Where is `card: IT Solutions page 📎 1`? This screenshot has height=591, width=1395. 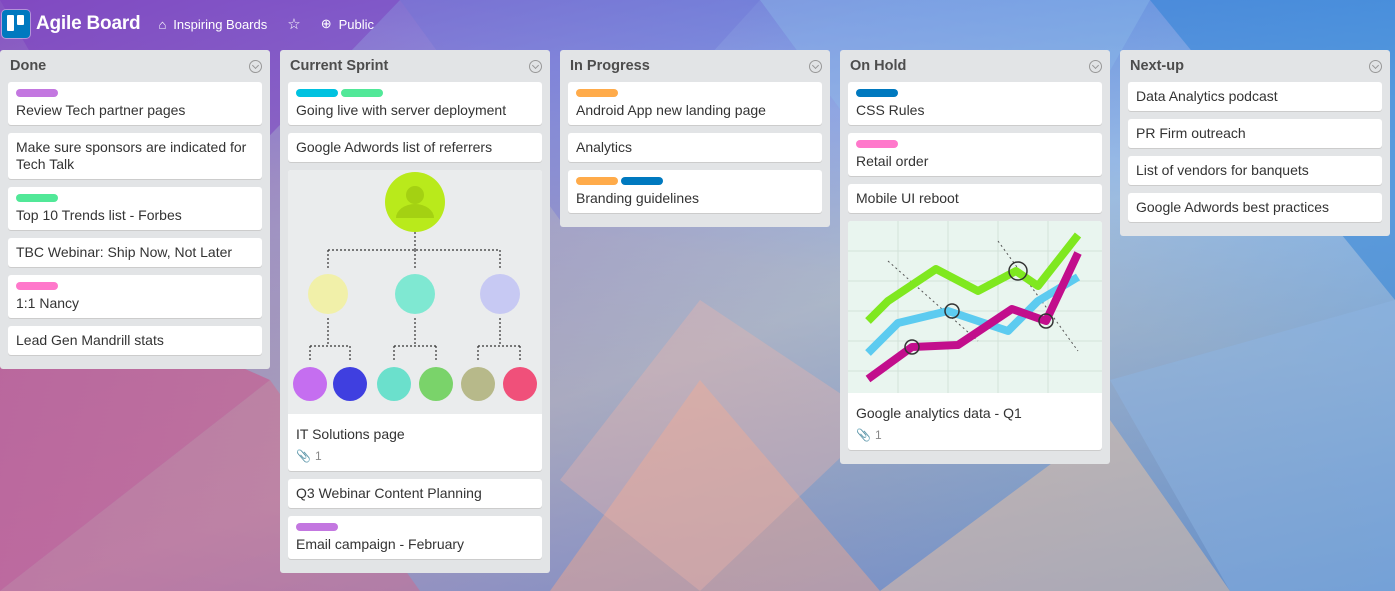 card: IT Solutions page 📎 1 is located at coordinates (415, 320).